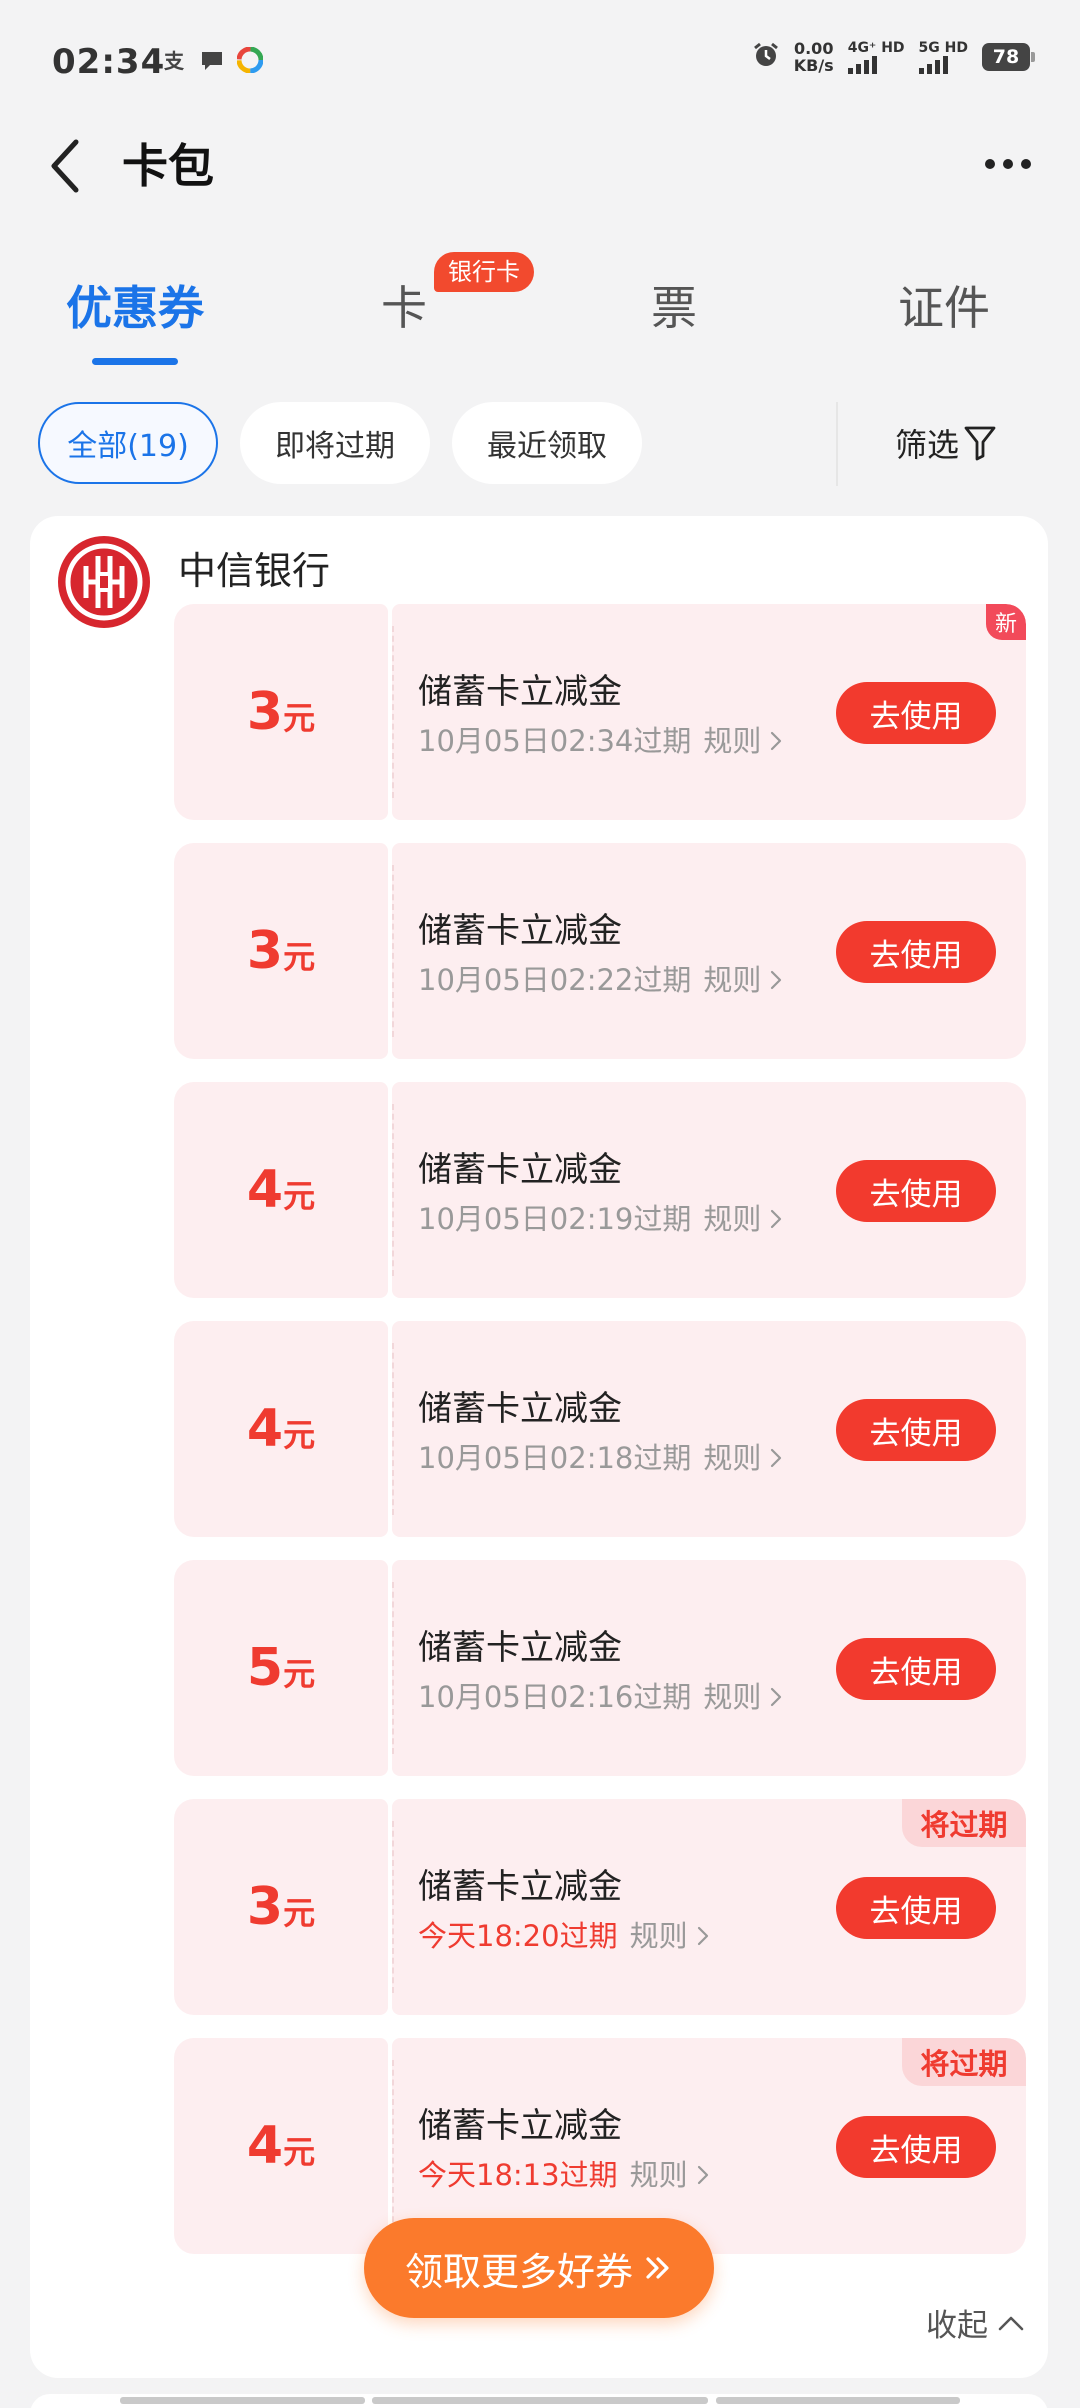  I want to click on signal-label: 4G⁺ HD, so click(876, 48).